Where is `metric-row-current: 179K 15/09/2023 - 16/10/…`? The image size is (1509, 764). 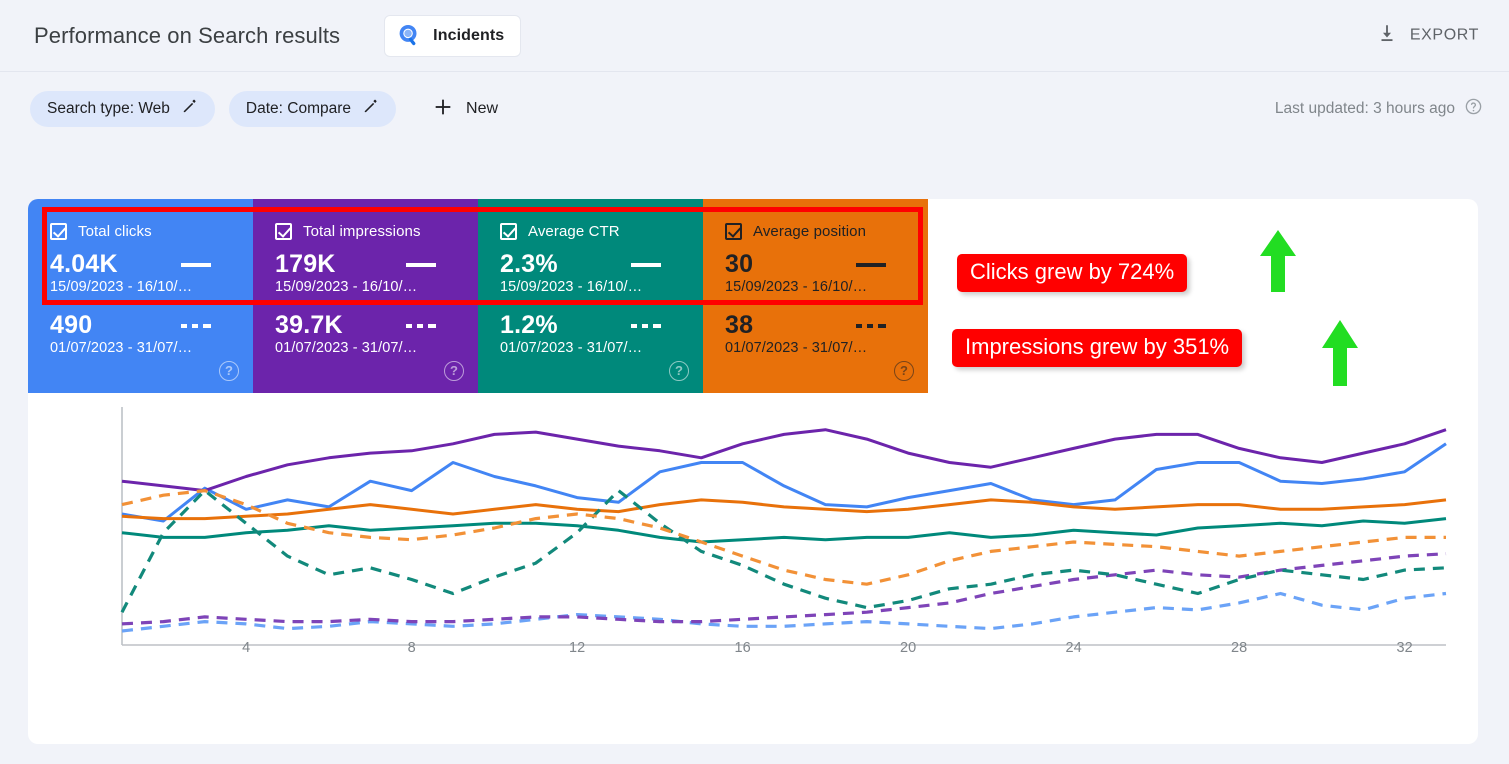 metric-row-current: 179K 15/09/2023 - 16/10/… is located at coordinates (367, 273).